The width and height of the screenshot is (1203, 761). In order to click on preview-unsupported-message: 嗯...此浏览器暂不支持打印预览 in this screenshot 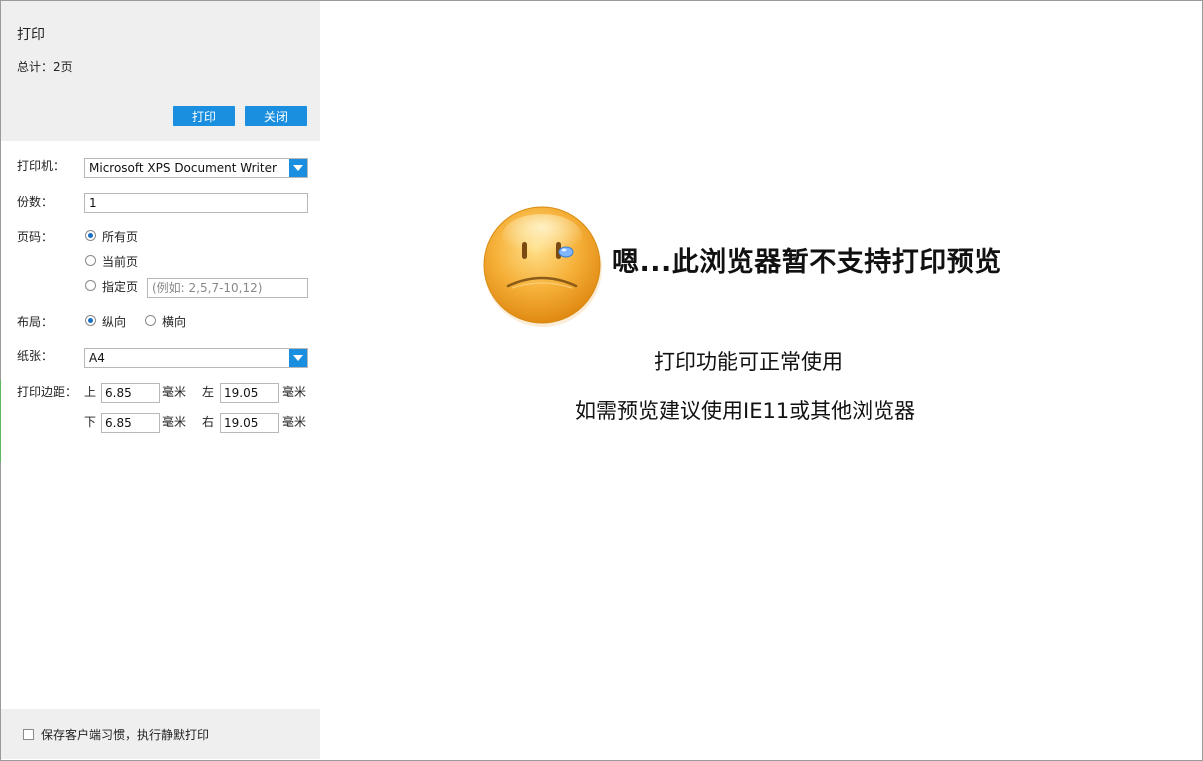, I will do `click(807, 262)`.